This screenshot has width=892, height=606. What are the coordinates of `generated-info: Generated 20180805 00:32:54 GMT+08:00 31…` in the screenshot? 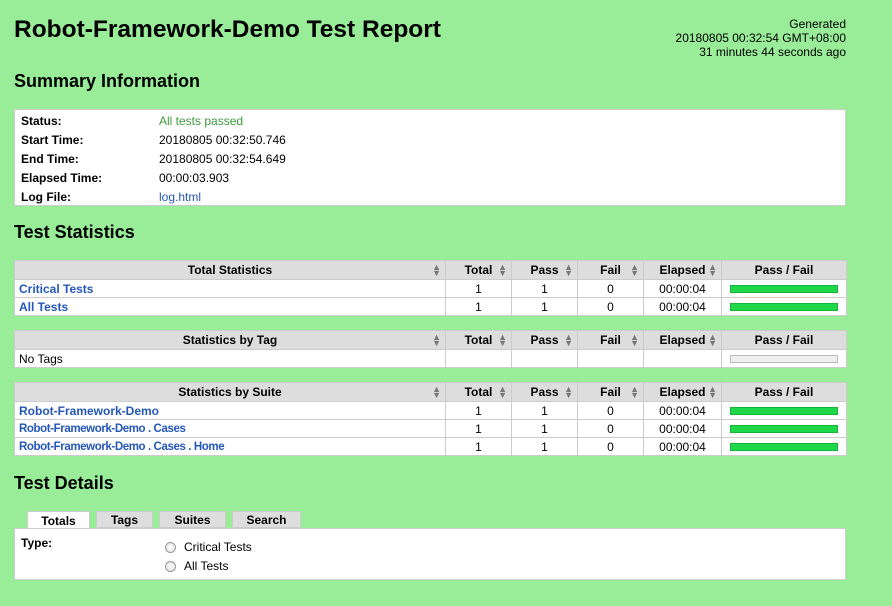 It's located at (761, 38).